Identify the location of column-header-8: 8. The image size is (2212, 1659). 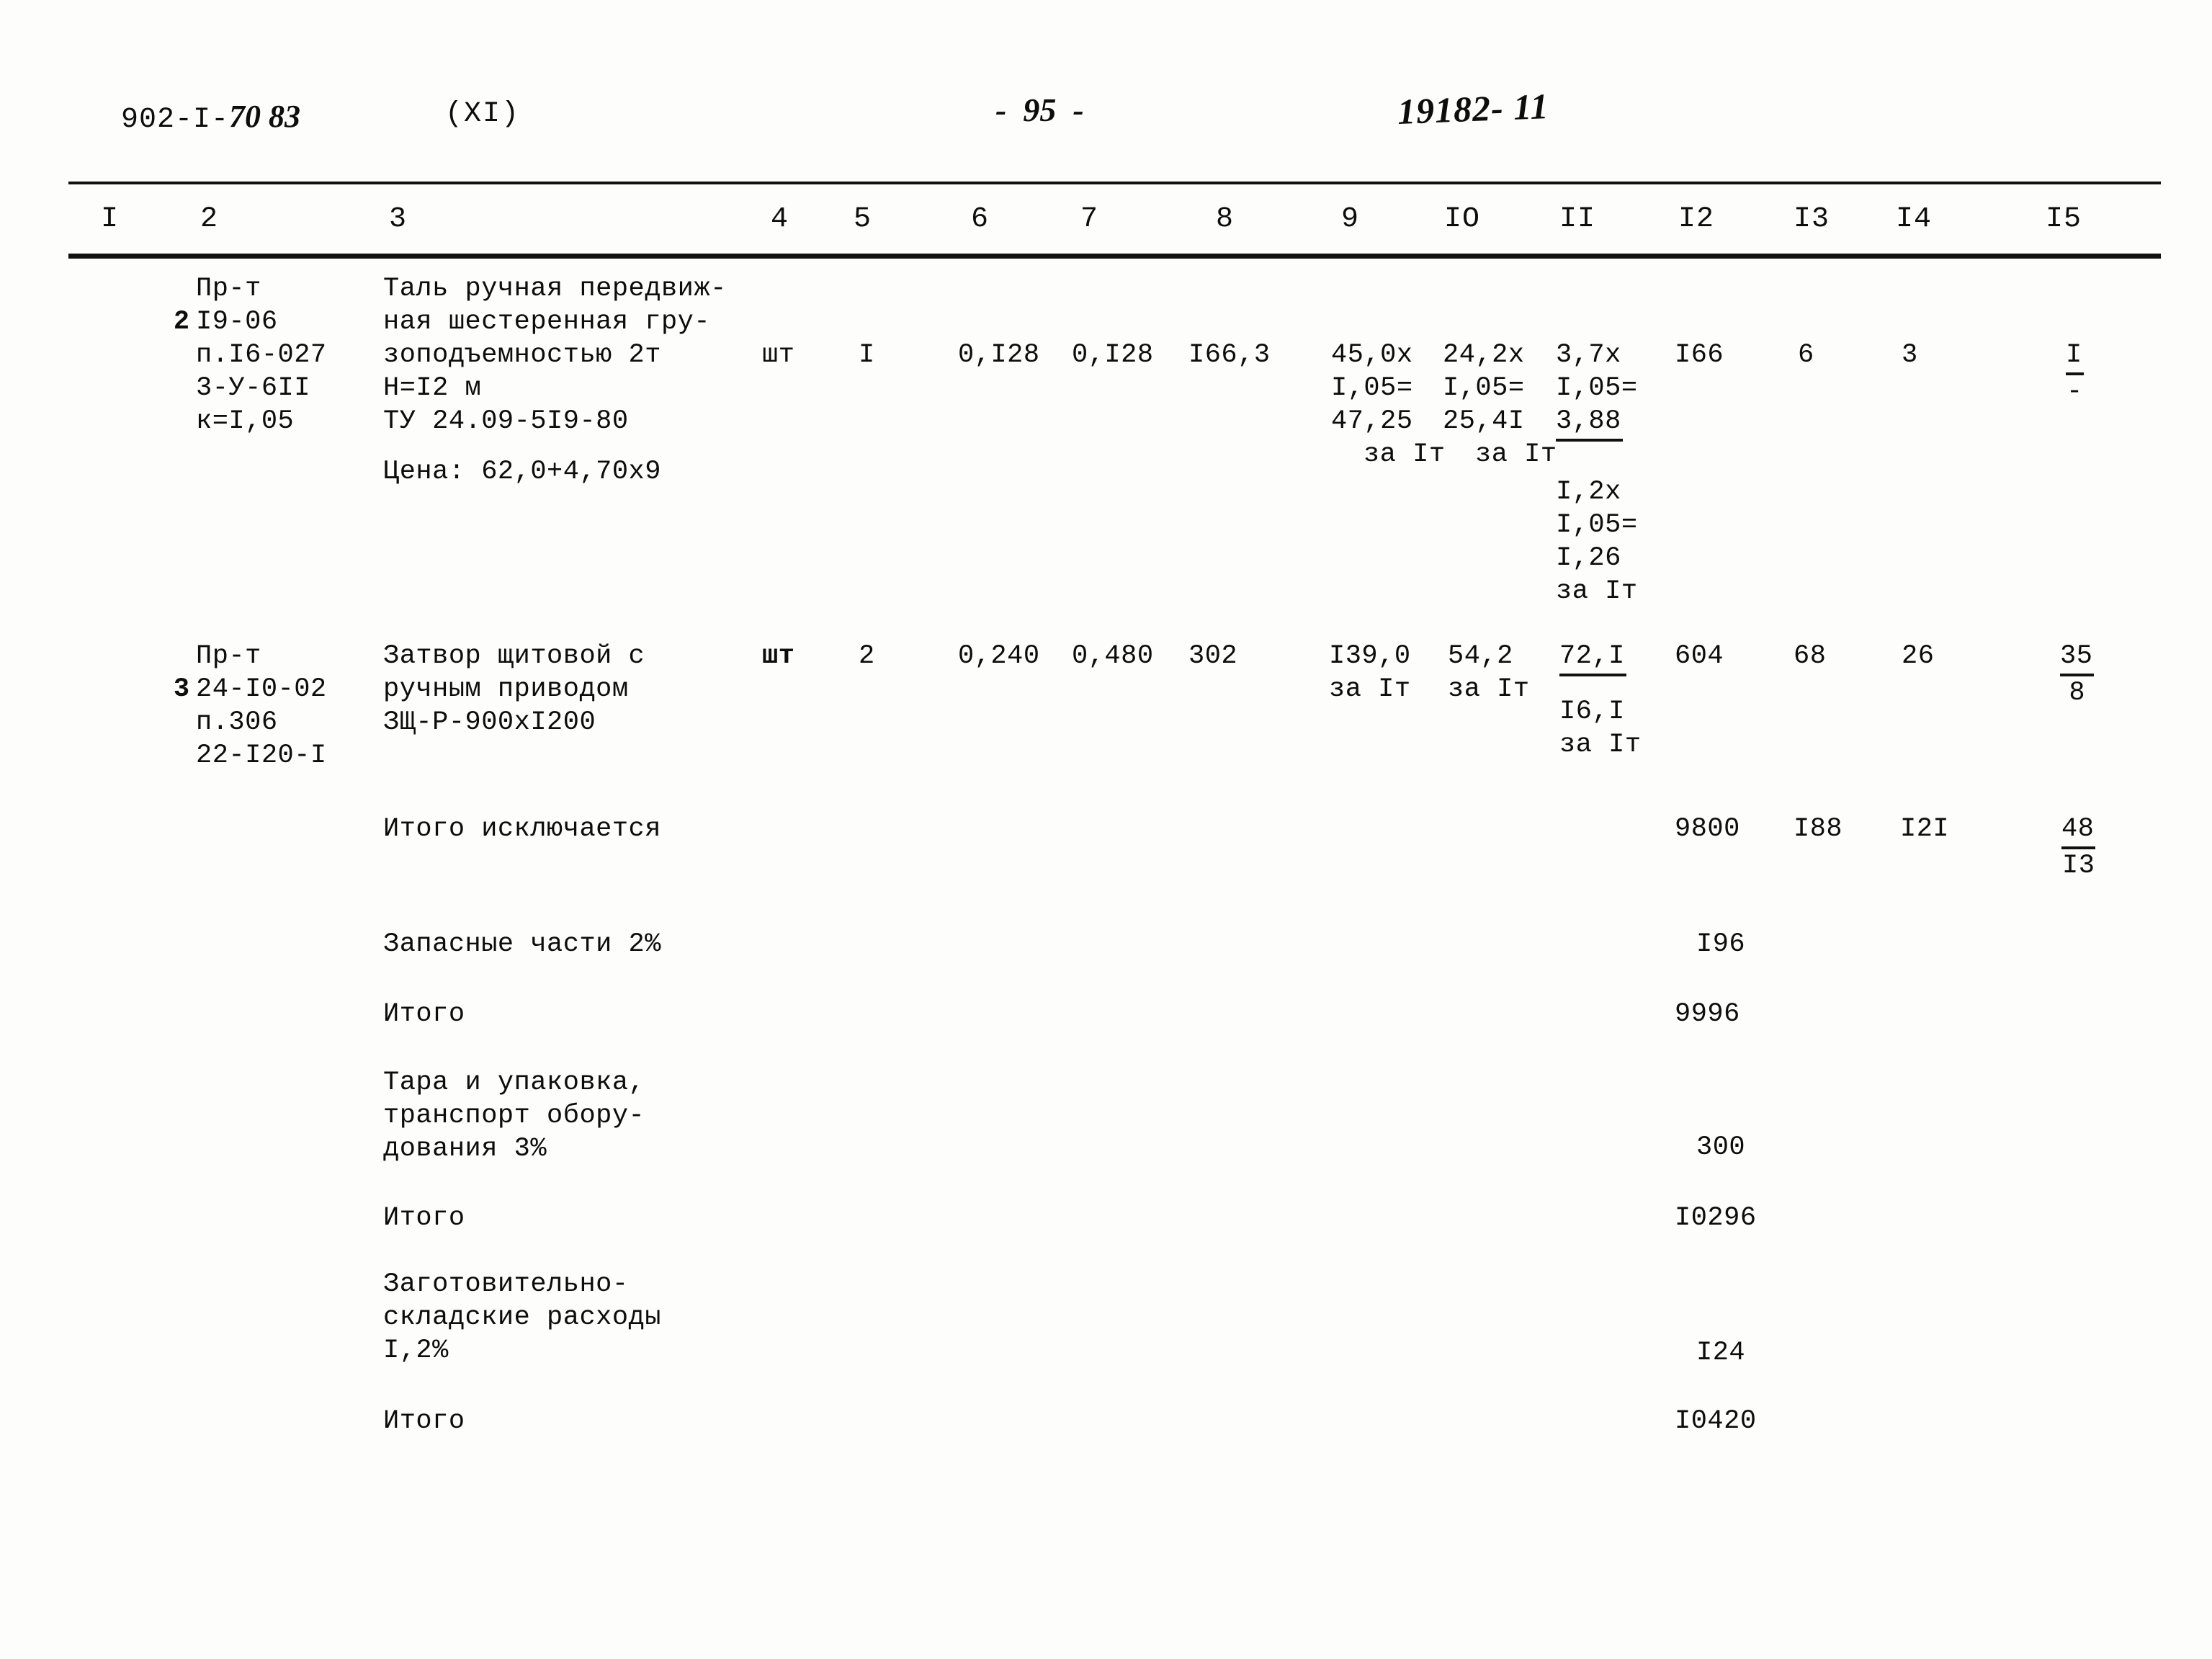
(1225, 219).